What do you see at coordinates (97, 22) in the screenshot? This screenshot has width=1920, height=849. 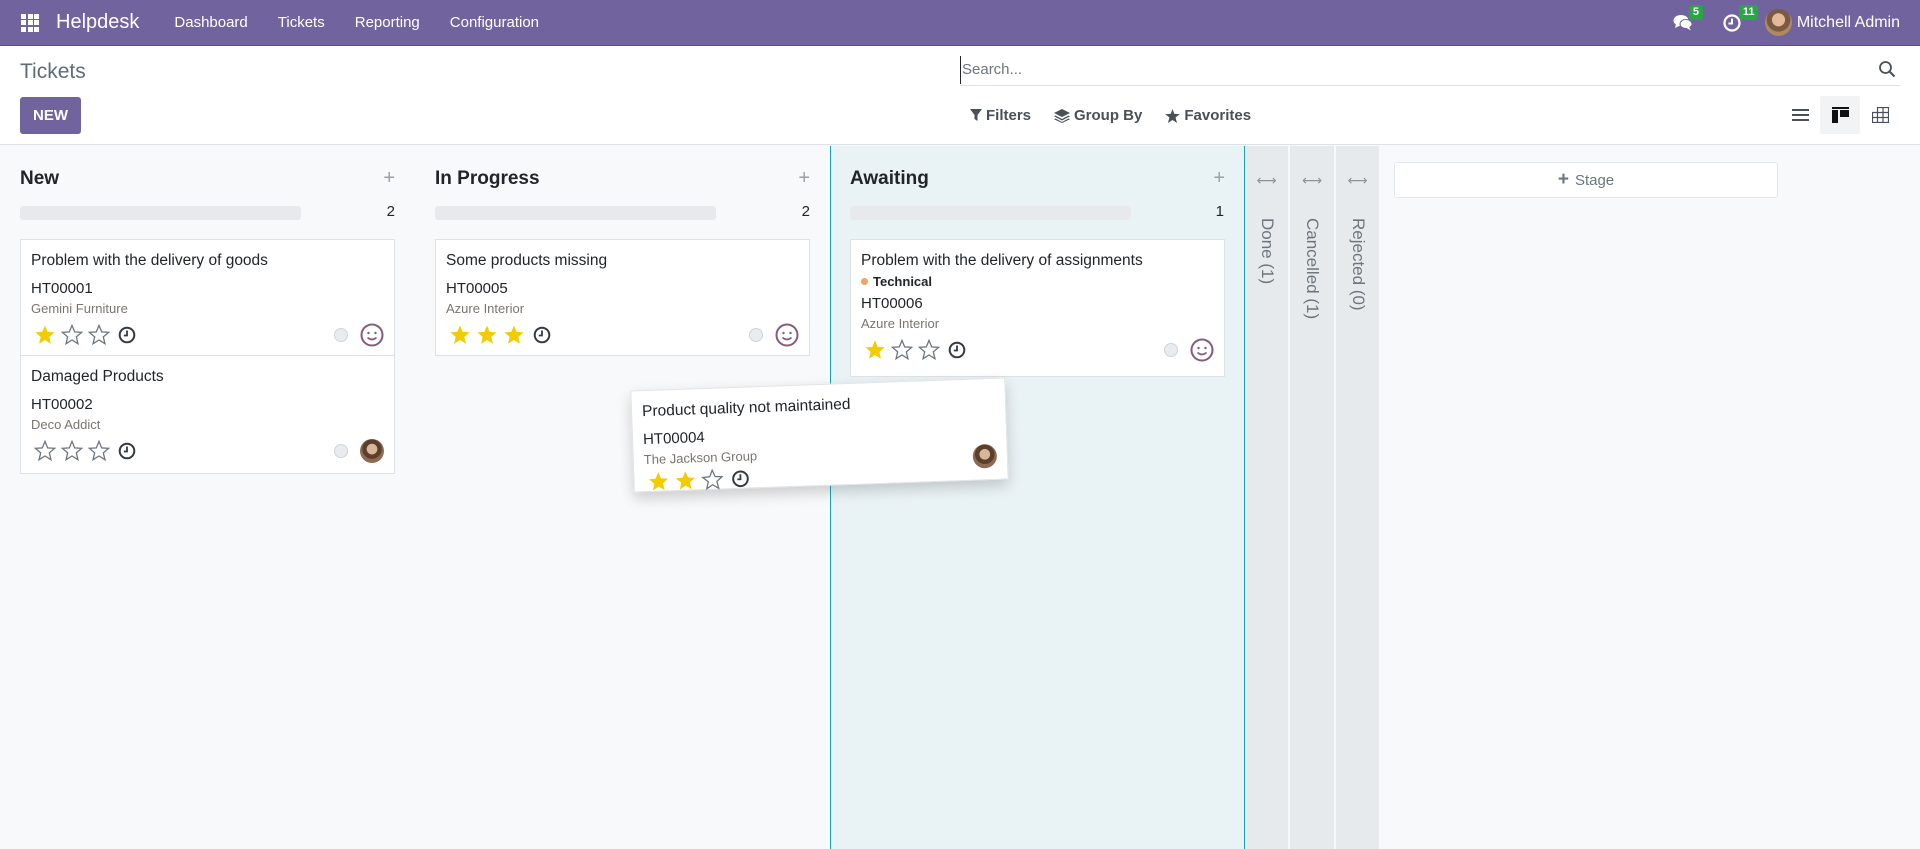 I see `app-brand: Helpdesk` at bounding box center [97, 22].